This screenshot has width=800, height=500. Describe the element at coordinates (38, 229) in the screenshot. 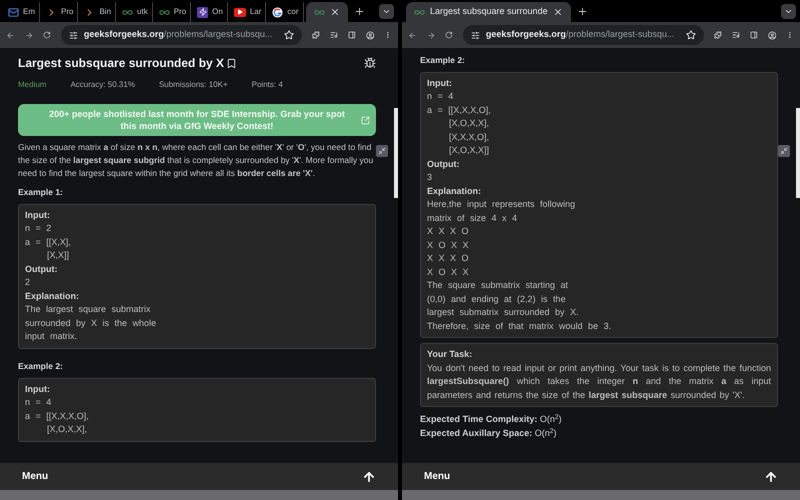

I see `code-line: n = 2` at that location.